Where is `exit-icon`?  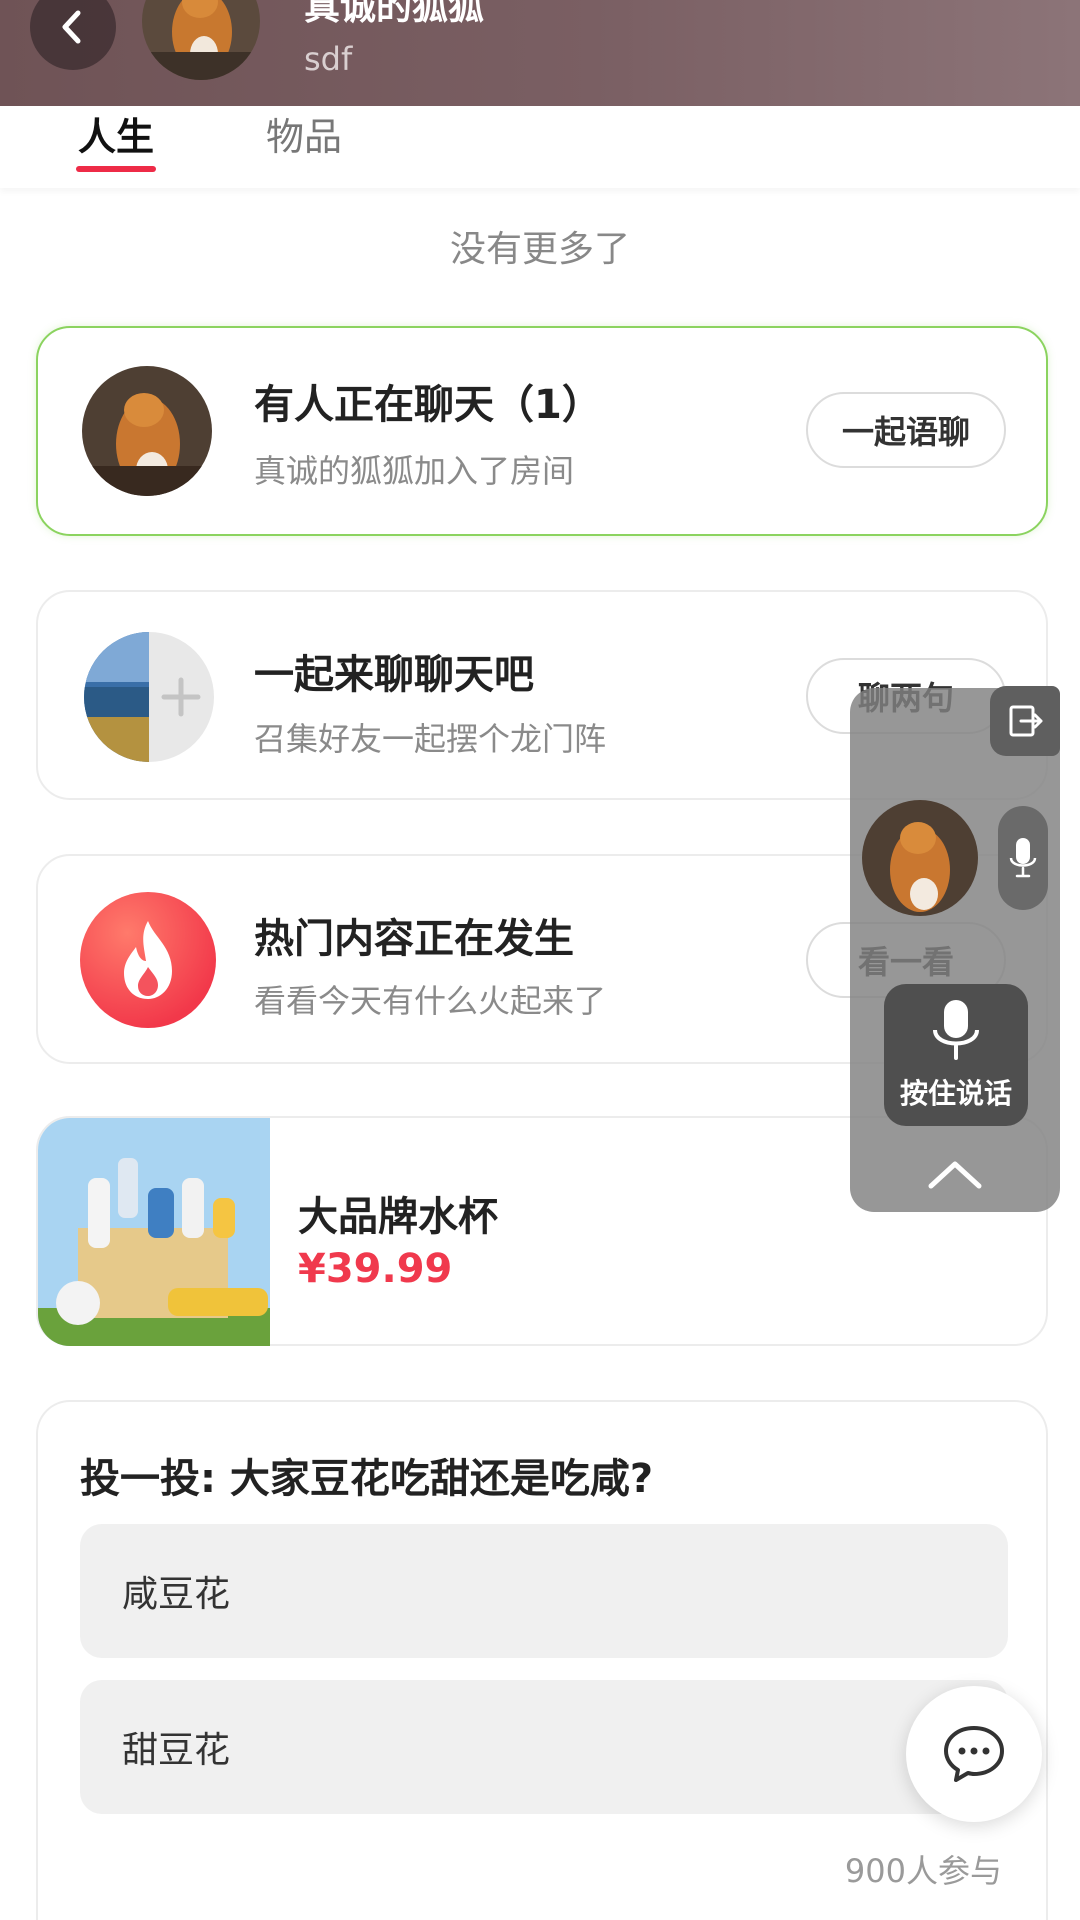
exit-icon is located at coordinates (1026, 721).